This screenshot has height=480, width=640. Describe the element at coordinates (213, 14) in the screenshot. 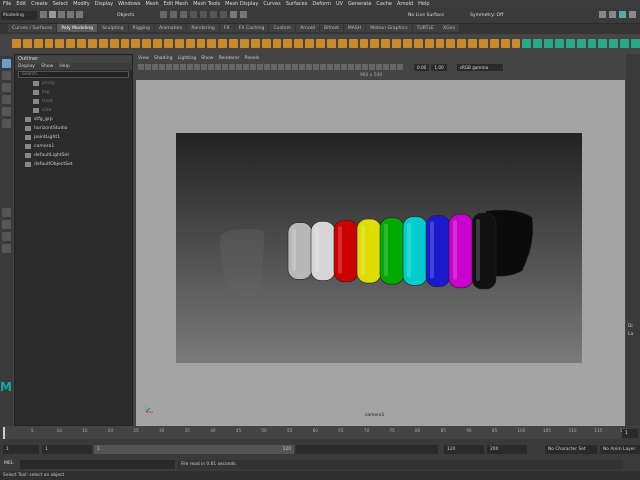

I see `snap-point-icon` at that location.